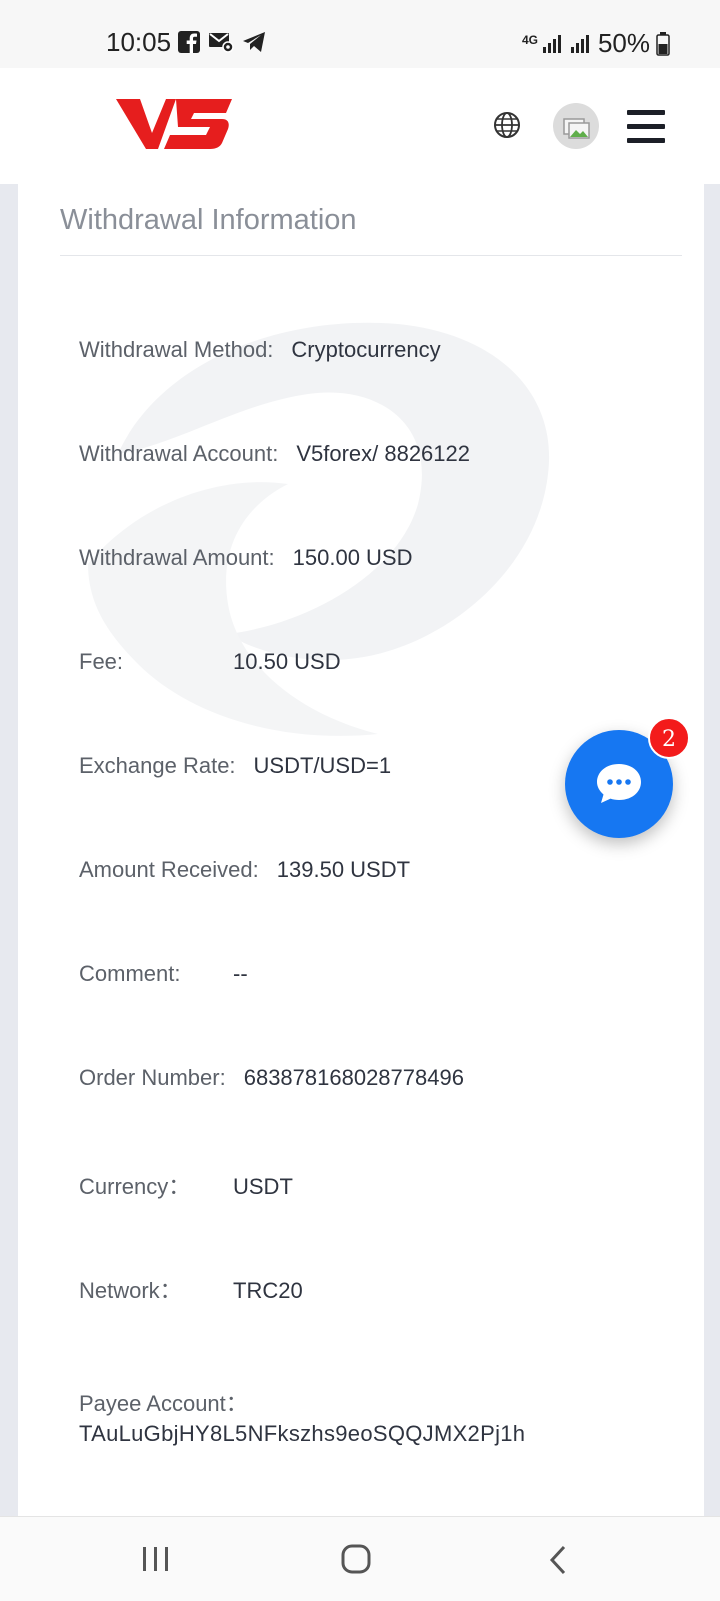  What do you see at coordinates (579, 43) in the screenshot?
I see `signal-icon-secondary` at bounding box center [579, 43].